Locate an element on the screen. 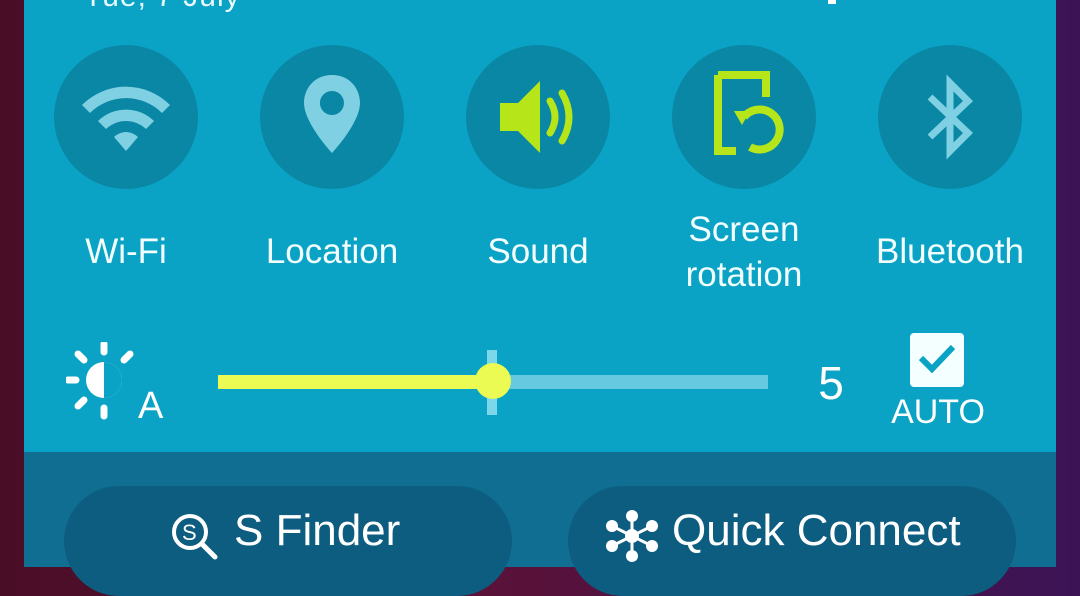  svg-text: A is located at coordinates (151, 403).